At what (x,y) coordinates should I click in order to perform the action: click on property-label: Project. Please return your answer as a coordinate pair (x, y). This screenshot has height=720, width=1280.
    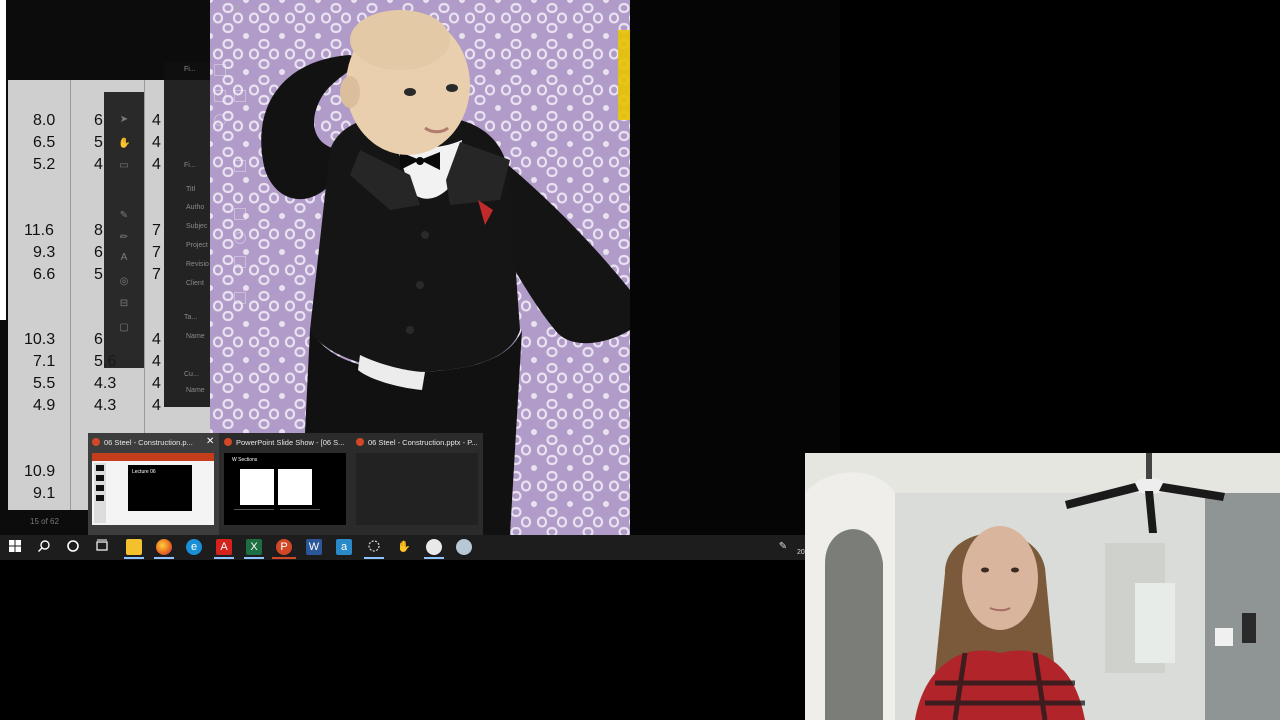
    Looking at the image, I should click on (197, 245).